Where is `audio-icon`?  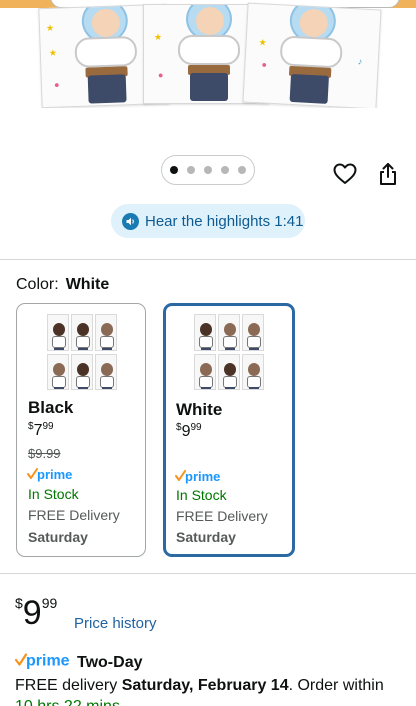 audio-icon is located at coordinates (130, 221).